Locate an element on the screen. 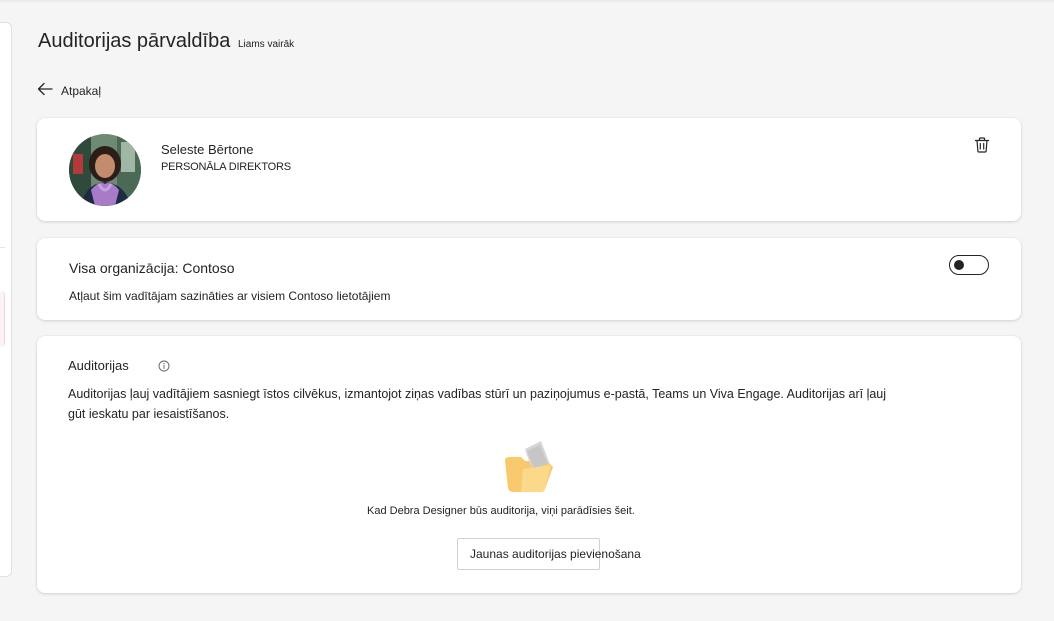 Image resolution: width=1054 pixels, height=621 pixels. rail-divider is located at coordinates (2, 247).